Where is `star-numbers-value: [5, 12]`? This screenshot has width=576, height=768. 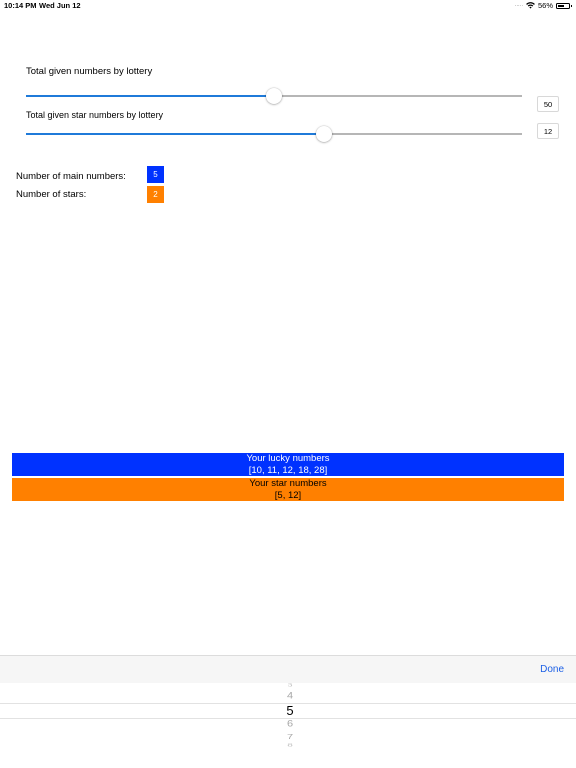
star-numbers-value: [5, 12] is located at coordinates (288, 495).